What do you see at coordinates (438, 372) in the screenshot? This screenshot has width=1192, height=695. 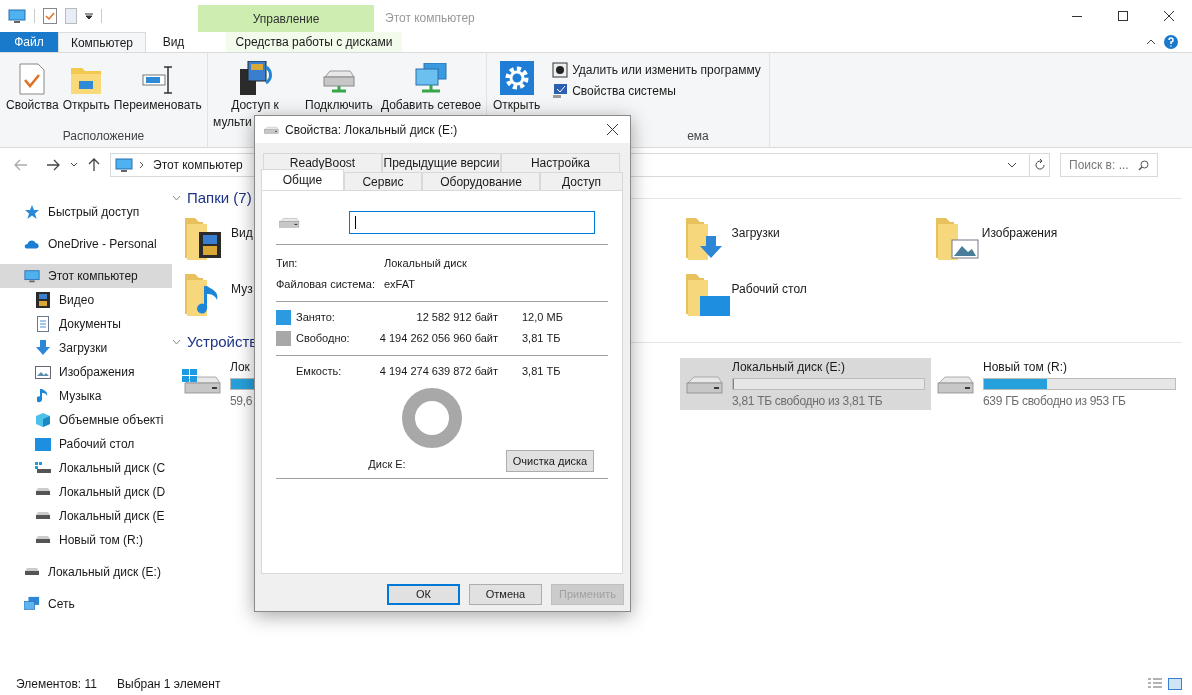 I see `byte-count: 4 194 274 639 872 байт` at bounding box center [438, 372].